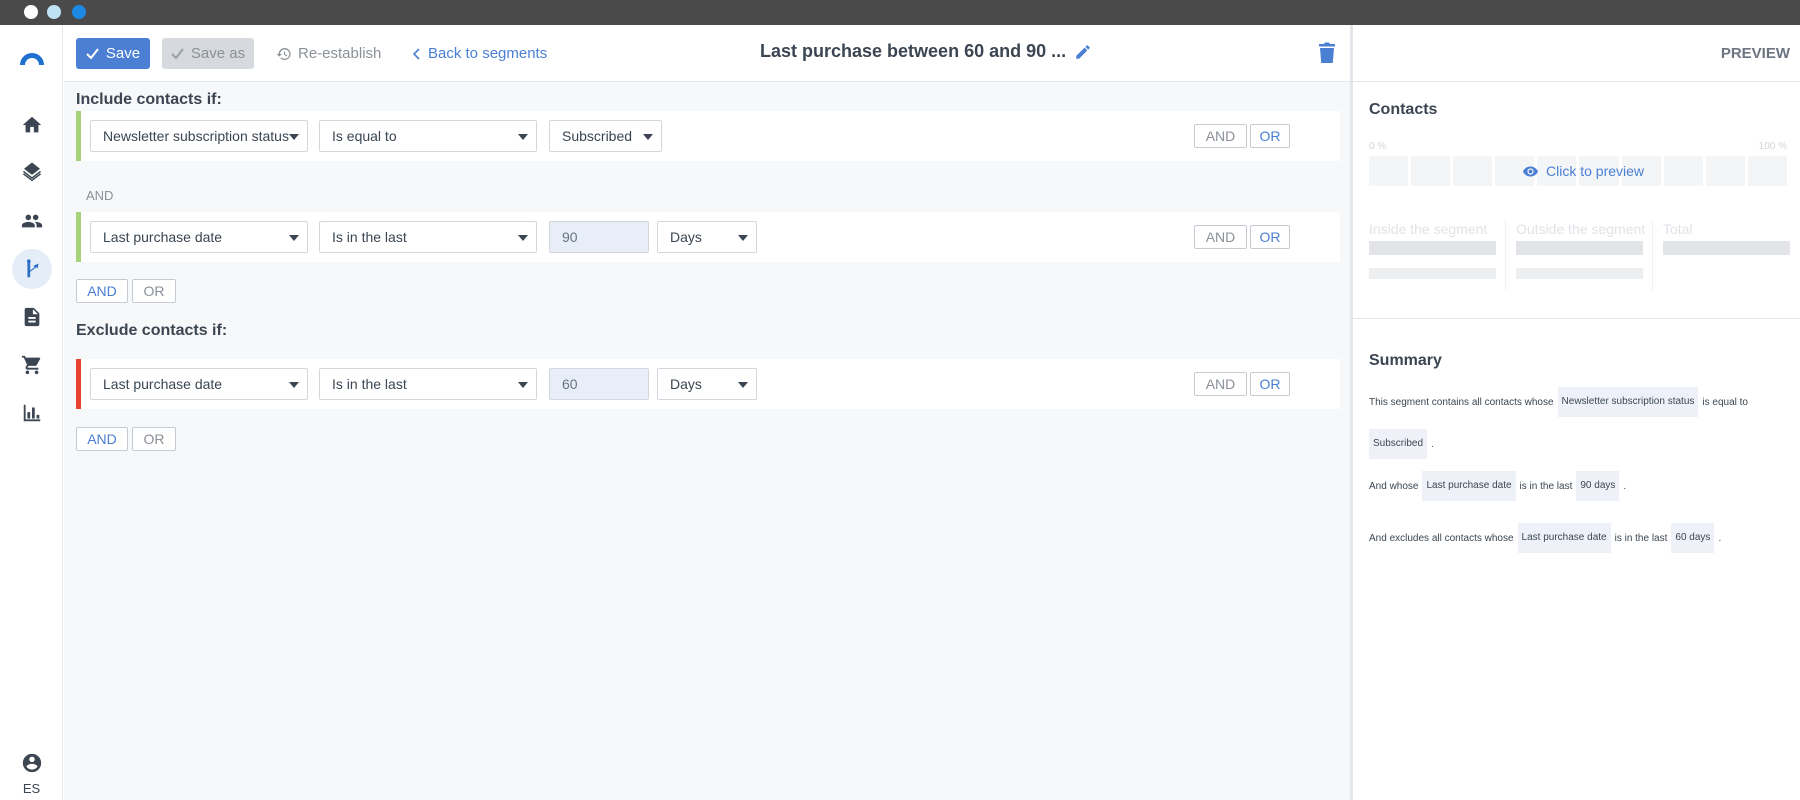  I want to click on window-minimize-button, so click(54, 12).